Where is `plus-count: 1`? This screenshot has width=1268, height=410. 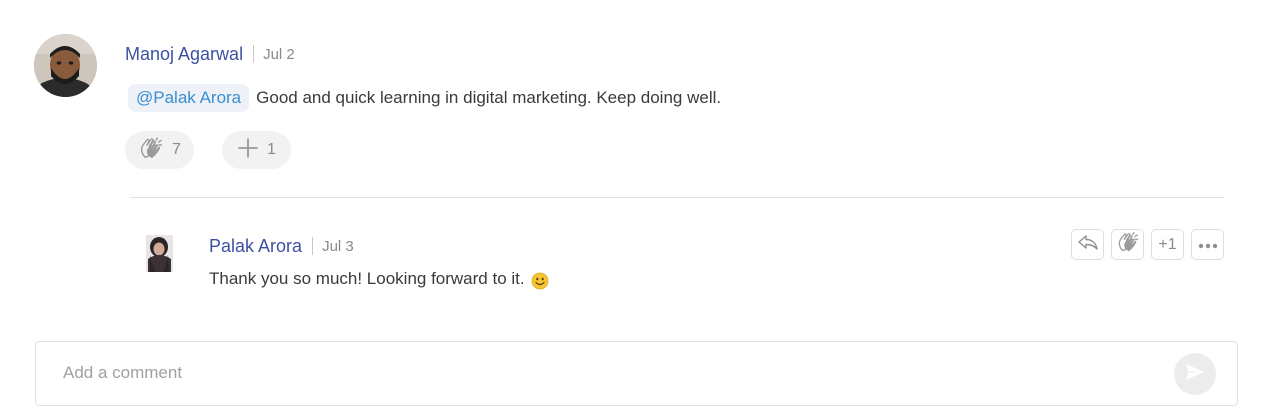 plus-count: 1 is located at coordinates (271, 149).